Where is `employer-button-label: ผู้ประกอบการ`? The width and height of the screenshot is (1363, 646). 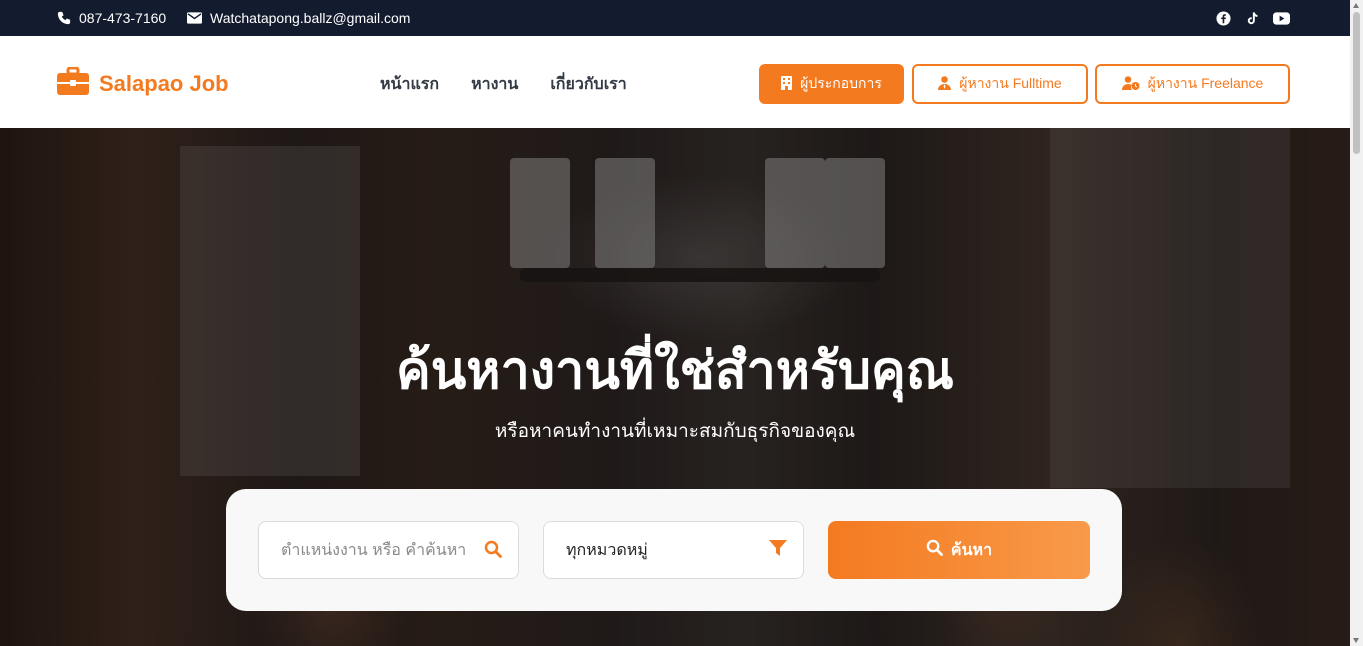
employer-button-label: ผู้ประกอบการ is located at coordinates (841, 83).